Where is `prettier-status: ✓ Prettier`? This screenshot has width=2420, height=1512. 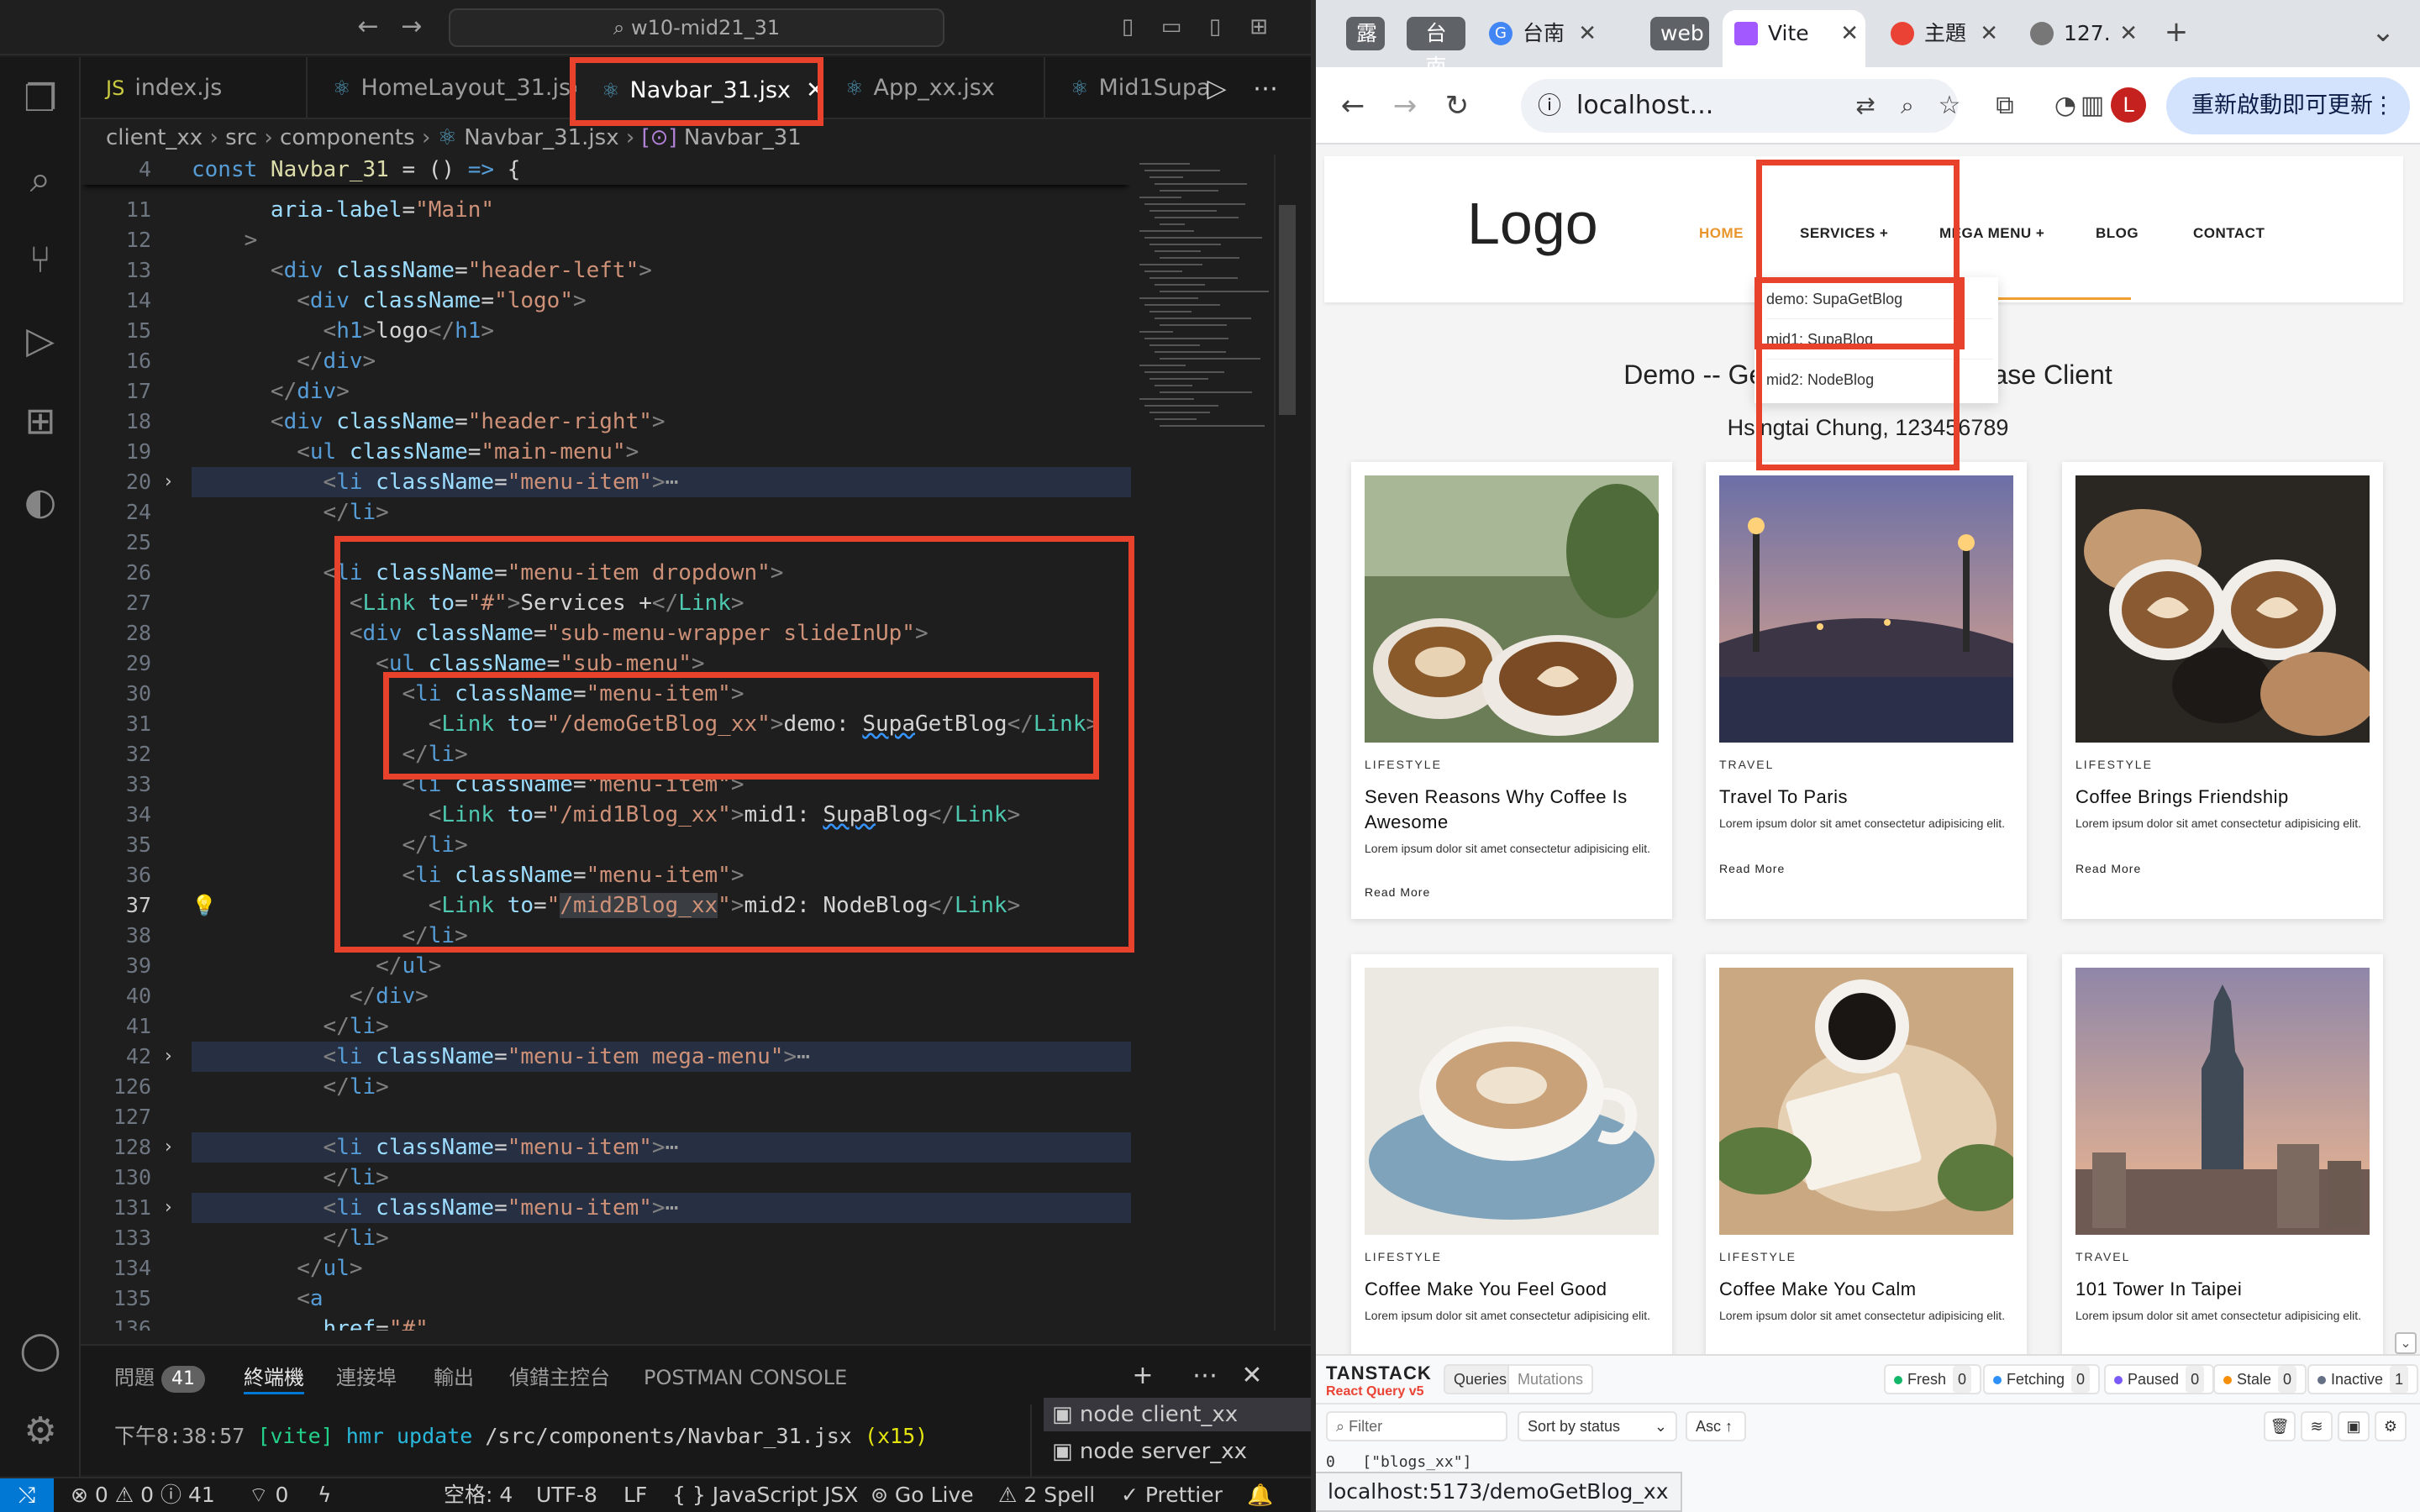 prettier-status: ✓ Prettier is located at coordinates (1172, 1495).